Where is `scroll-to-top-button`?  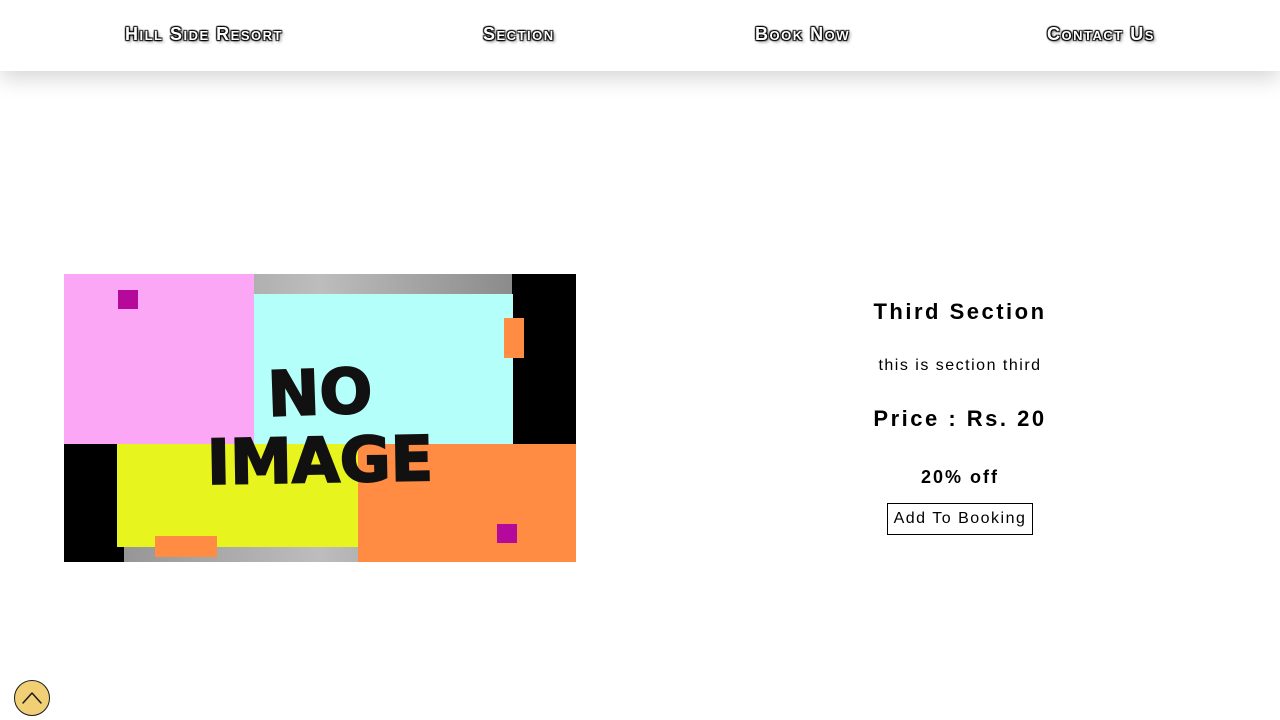
scroll-to-top-button is located at coordinates (32, 698).